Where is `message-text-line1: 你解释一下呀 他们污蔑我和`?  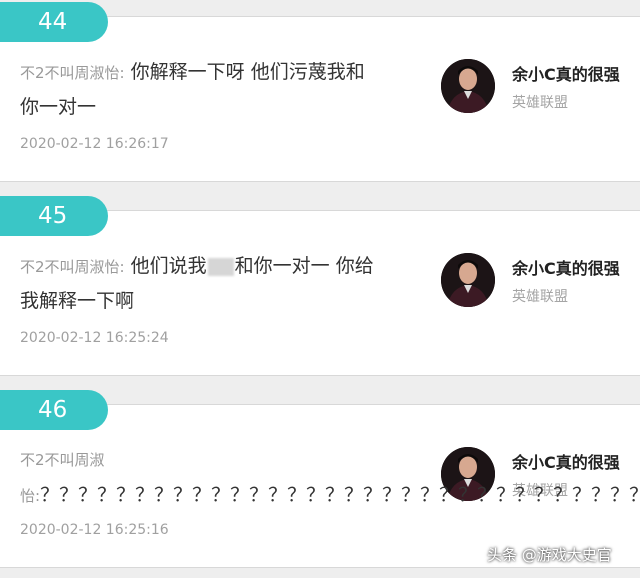 message-text-line1: 你解释一下呀 他们污蔑我和 is located at coordinates (247, 72).